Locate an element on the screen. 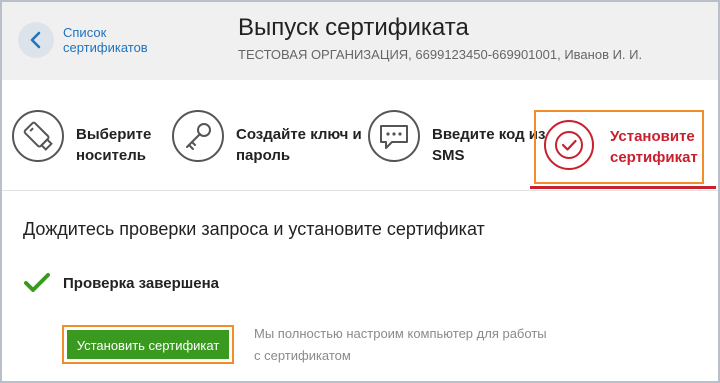  check-circle-icon is located at coordinates (569, 145).